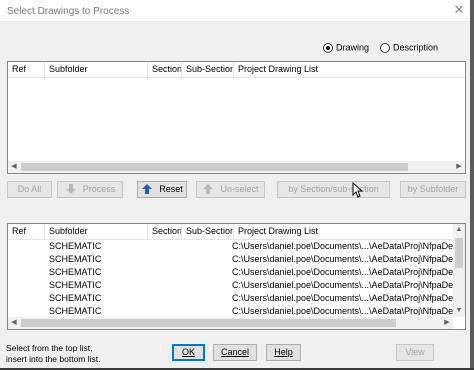  I want to click on cancel-button: Cancel, so click(235, 352).